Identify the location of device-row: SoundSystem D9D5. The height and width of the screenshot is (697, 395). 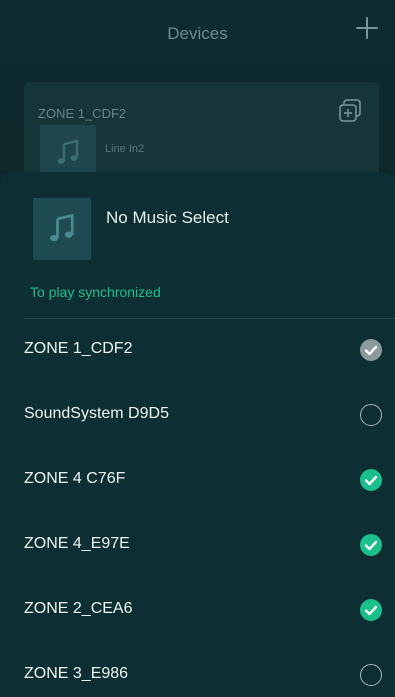
(197, 416).